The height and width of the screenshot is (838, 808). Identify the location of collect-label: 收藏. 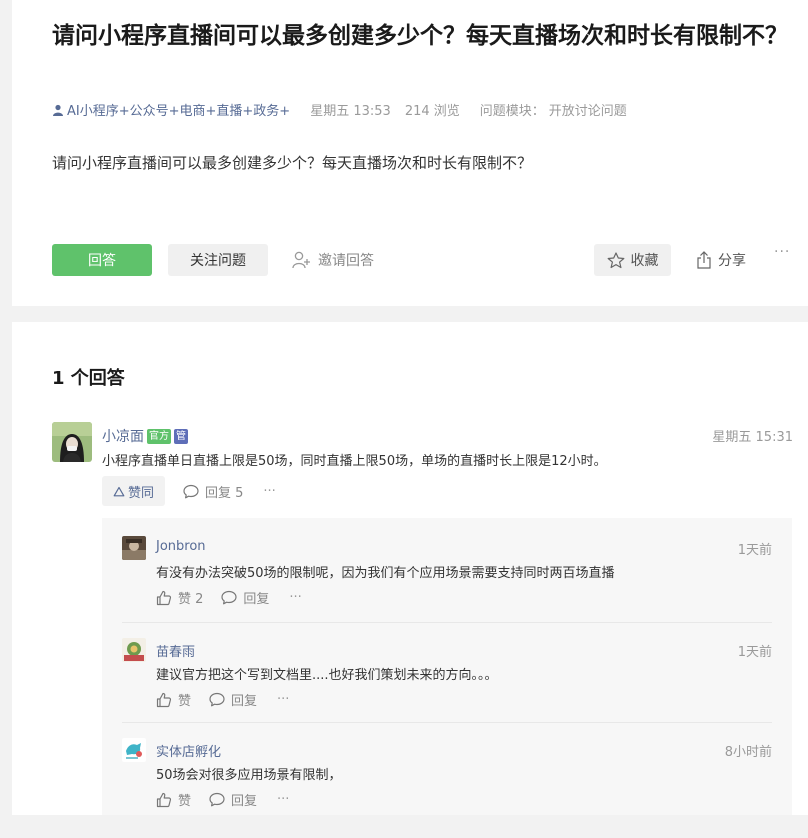
(644, 261).